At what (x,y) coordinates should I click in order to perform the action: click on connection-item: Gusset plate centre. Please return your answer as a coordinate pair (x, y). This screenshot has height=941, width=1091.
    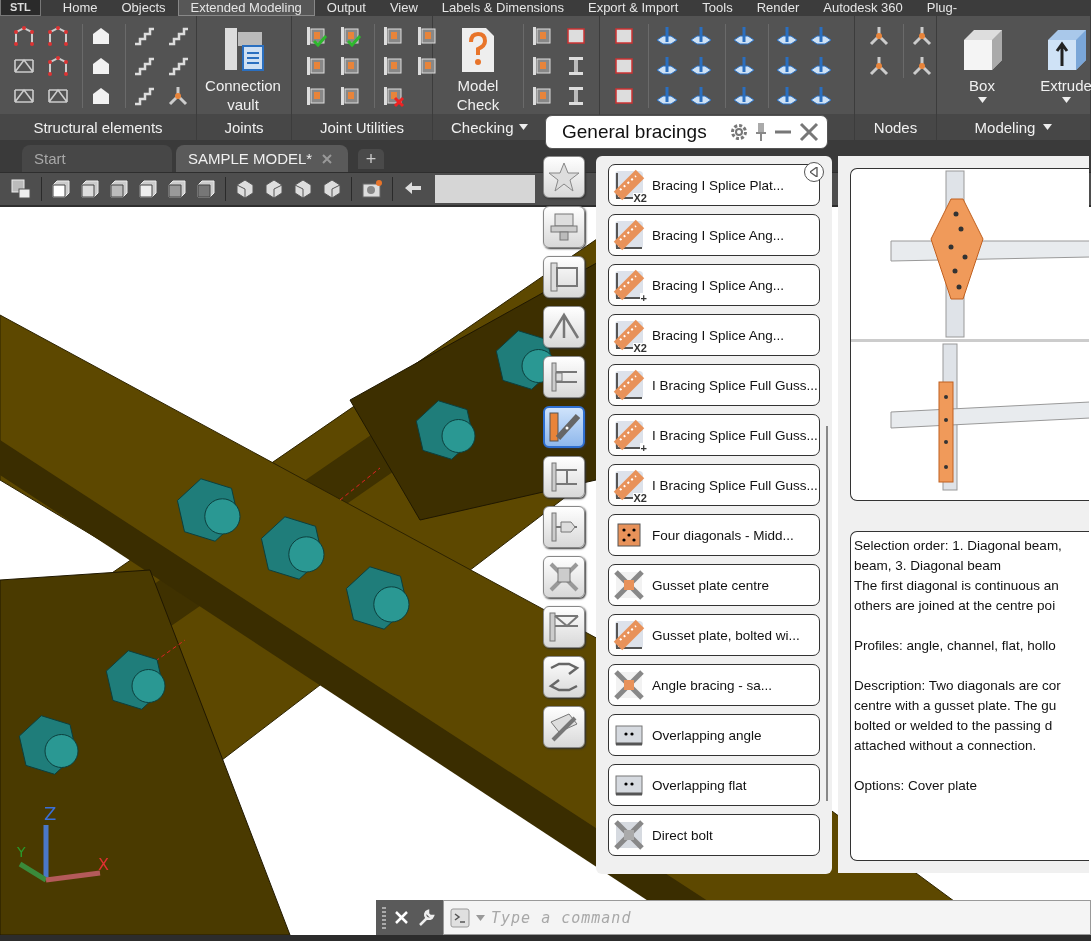
    Looking at the image, I should click on (714, 585).